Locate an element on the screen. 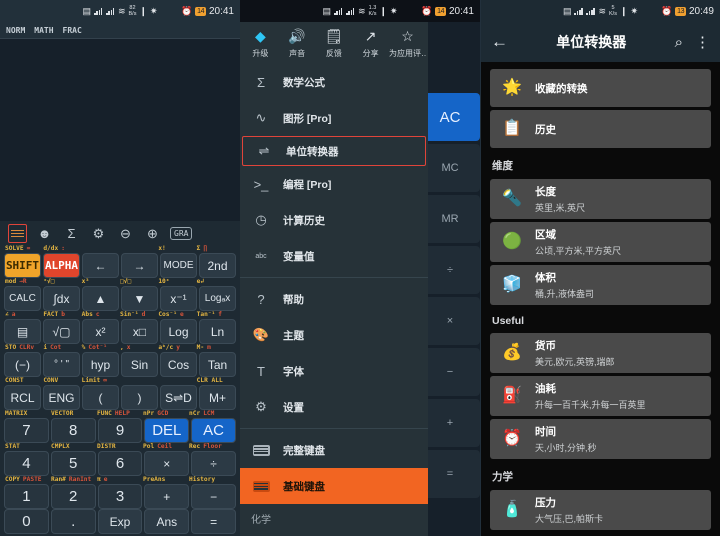 The height and width of the screenshot is (536, 720). calc-key-: = is located at coordinates (213, 521).